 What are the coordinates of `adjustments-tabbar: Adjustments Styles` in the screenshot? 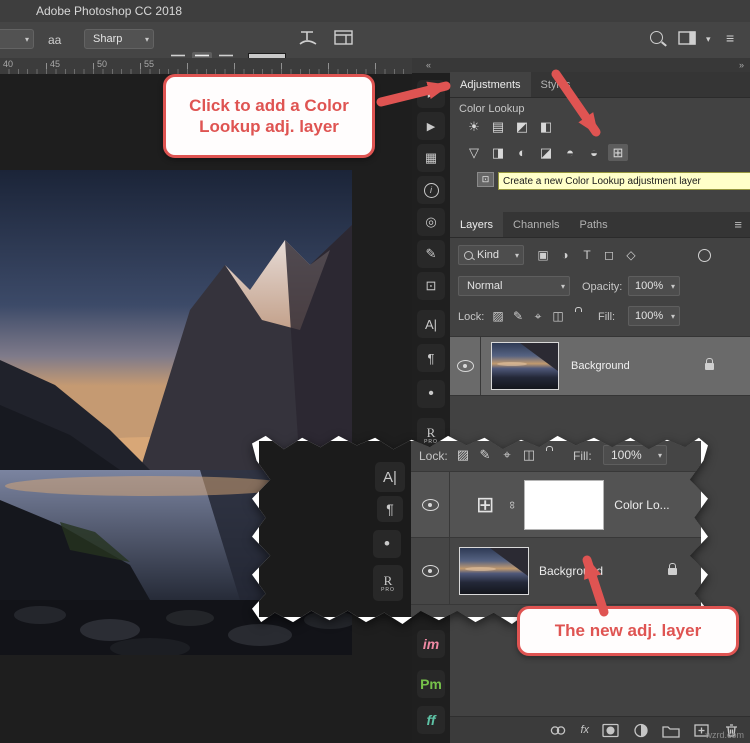 It's located at (600, 85).